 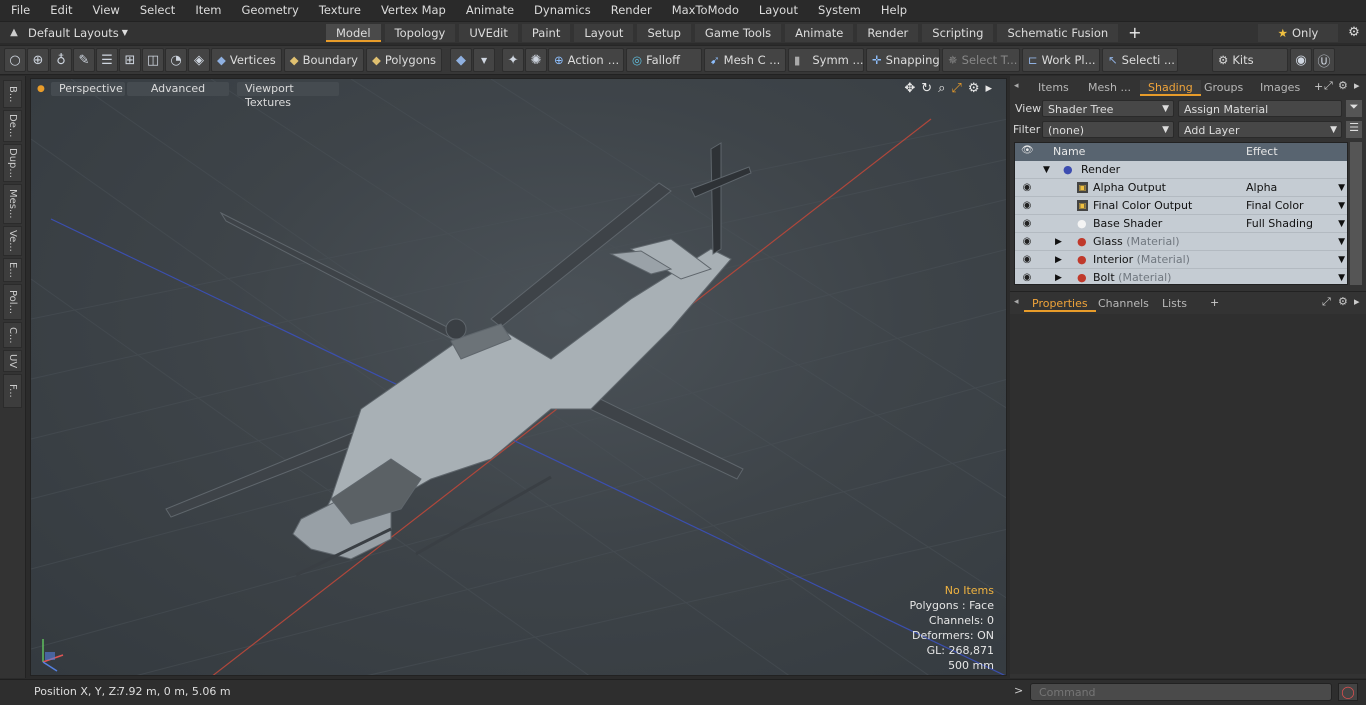 What do you see at coordinates (488, 32) in the screenshot?
I see `tab-uvedit: UVEdit` at bounding box center [488, 32].